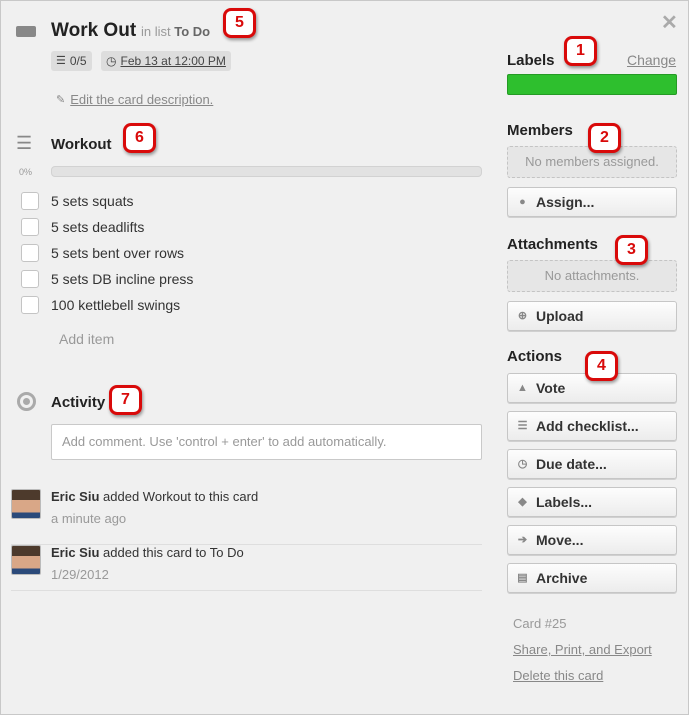 This screenshot has height=715, width=689. I want to click on due-date-badge: ◷ Feb 13 at 12:00 PM, so click(166, 61).